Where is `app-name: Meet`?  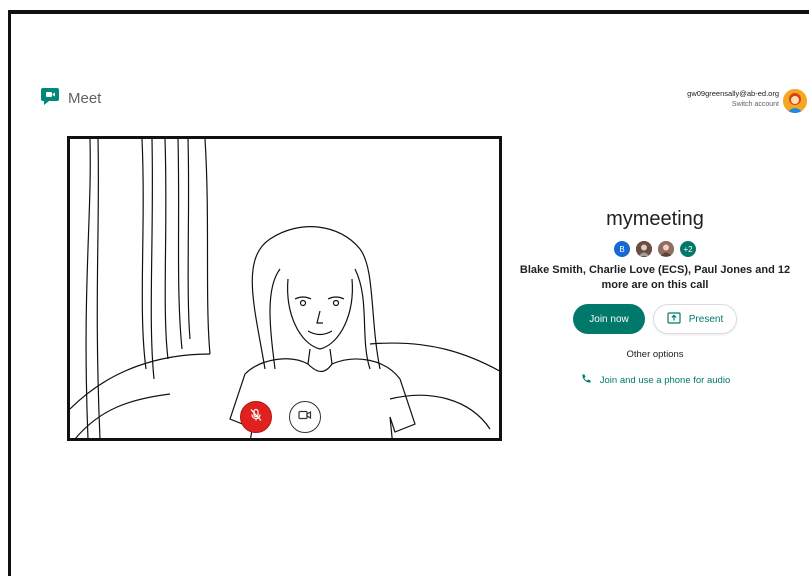
app-name: Meet is located at coordinates (85, 98).